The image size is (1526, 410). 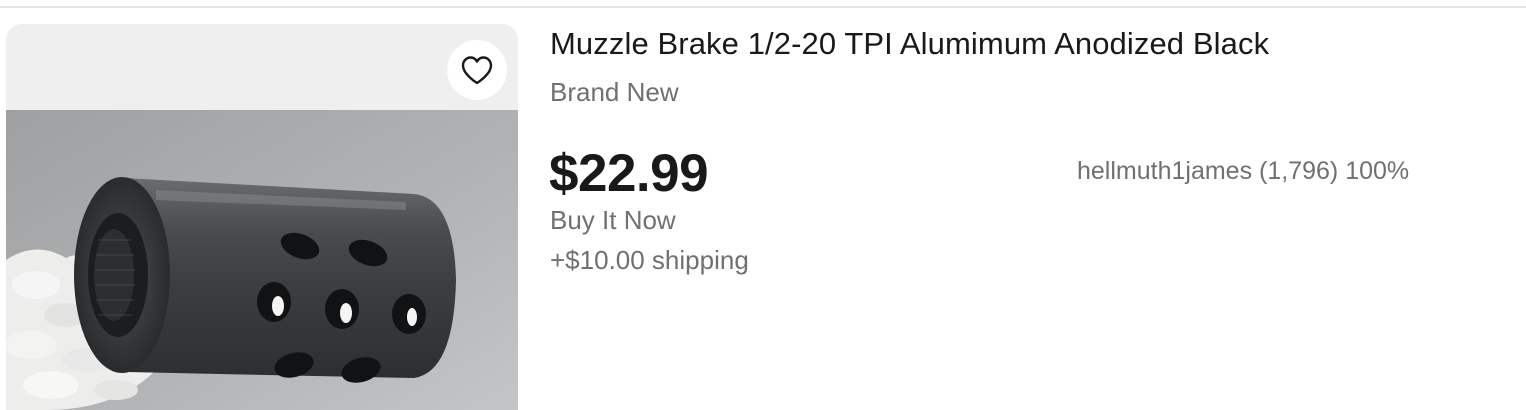 I want to click on item-price: $22.99, so click(x=629, y=173).